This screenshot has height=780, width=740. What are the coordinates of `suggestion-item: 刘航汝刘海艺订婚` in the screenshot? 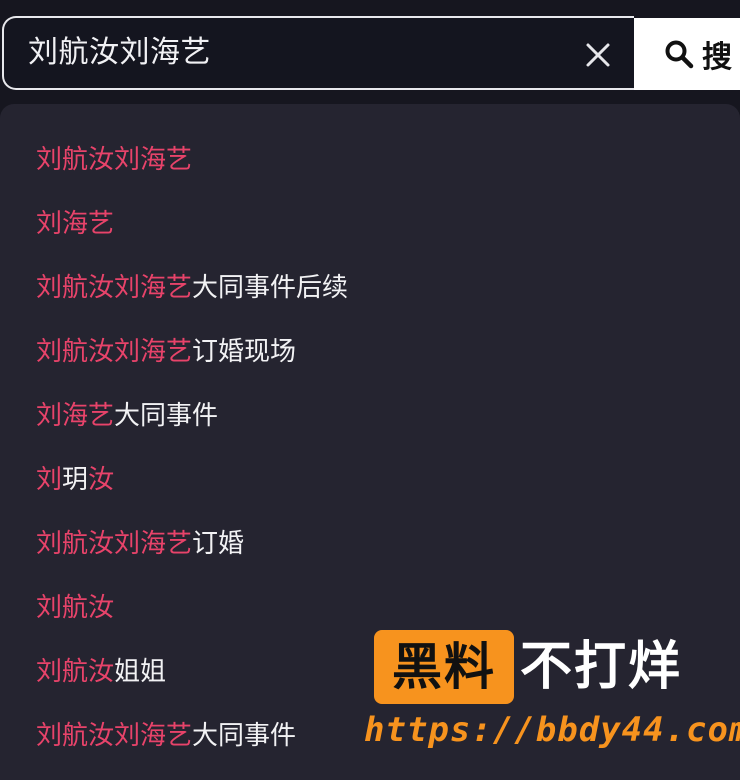 It's located at (140, 544).